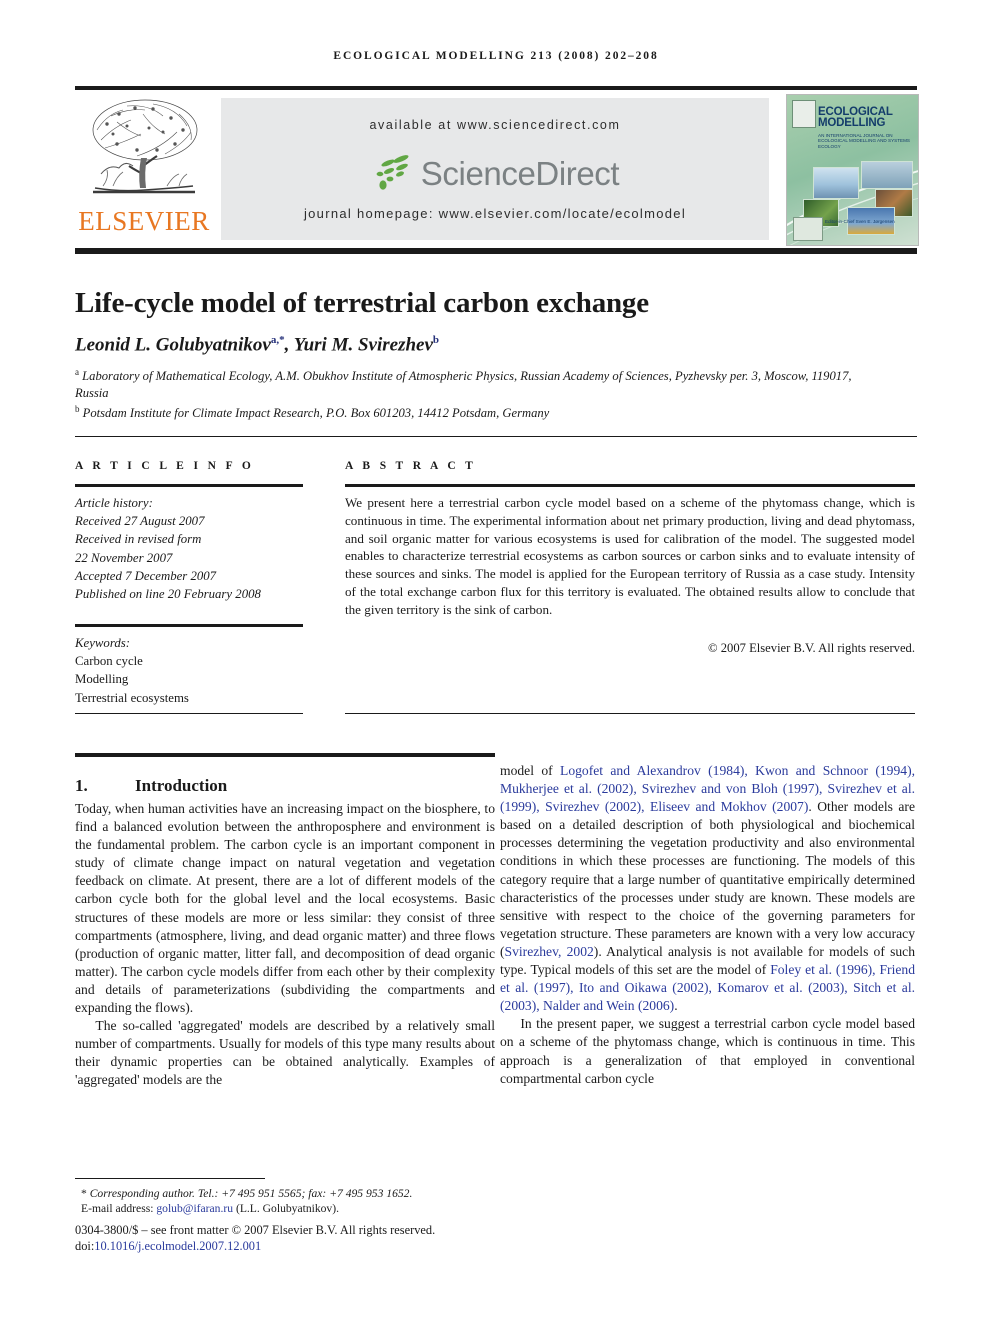 This screenshot has height=1323, width=992. I want to click on history-received: Received 27 August 2007, so click(140, 521).